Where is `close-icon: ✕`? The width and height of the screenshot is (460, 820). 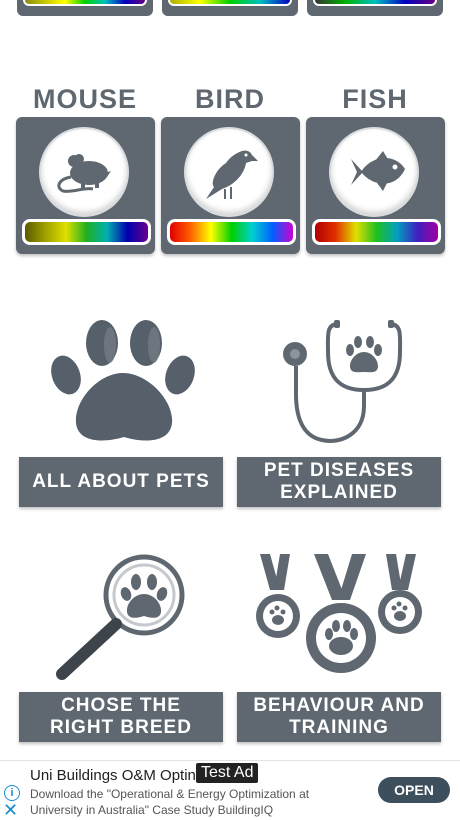 close-icon: ✕ is located at coordinates (10, 810).